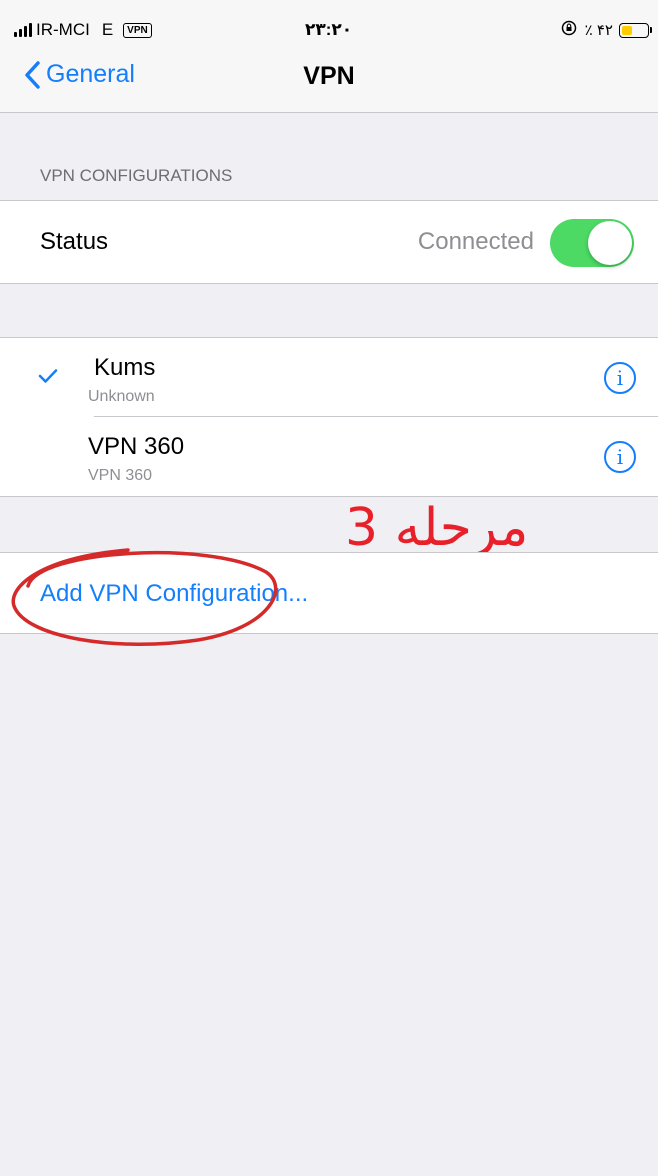 This screenshot has width=658, height=1176. I want to click on toggle-knob, so click(610, 243).